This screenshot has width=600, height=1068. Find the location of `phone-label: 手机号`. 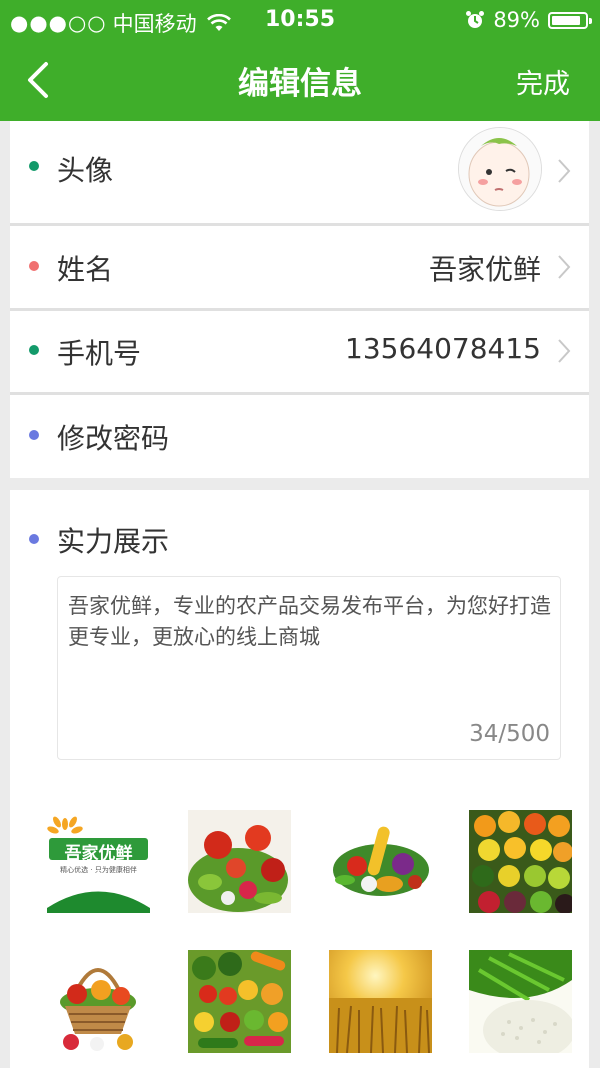

phone-label: 手机号 is located at coordinates (99, 353).